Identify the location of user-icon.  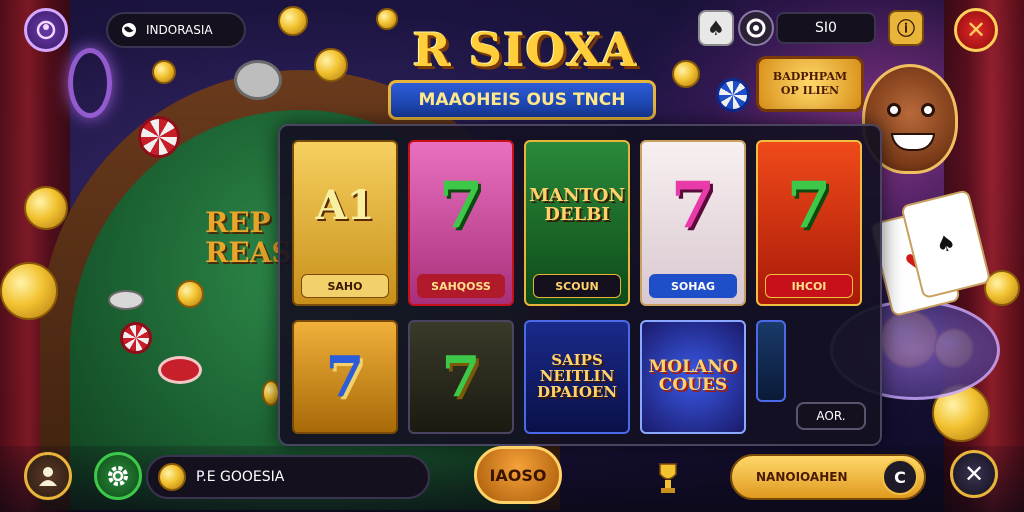
(48, 476).